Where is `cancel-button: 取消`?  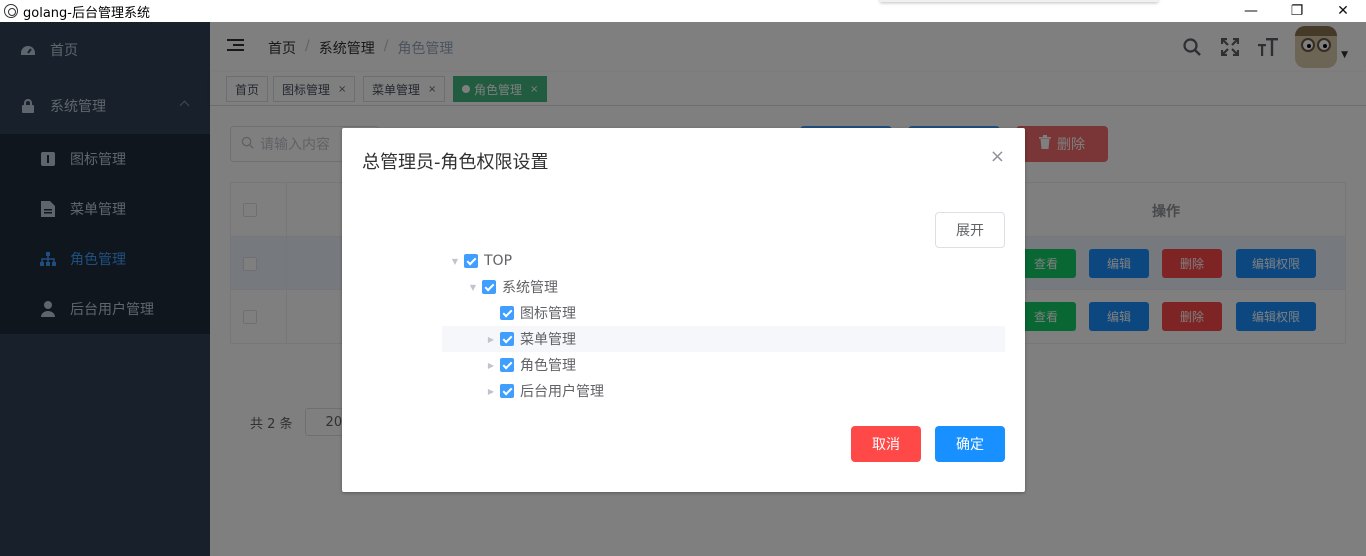 cancel-button: 取消 is located at coordinates (886, 444).